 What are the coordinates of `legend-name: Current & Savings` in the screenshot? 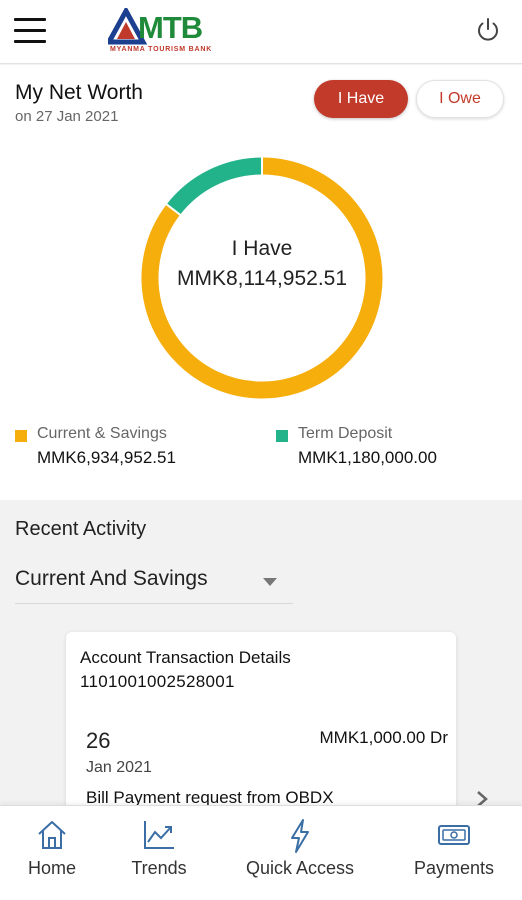 It's located at (102, 433).